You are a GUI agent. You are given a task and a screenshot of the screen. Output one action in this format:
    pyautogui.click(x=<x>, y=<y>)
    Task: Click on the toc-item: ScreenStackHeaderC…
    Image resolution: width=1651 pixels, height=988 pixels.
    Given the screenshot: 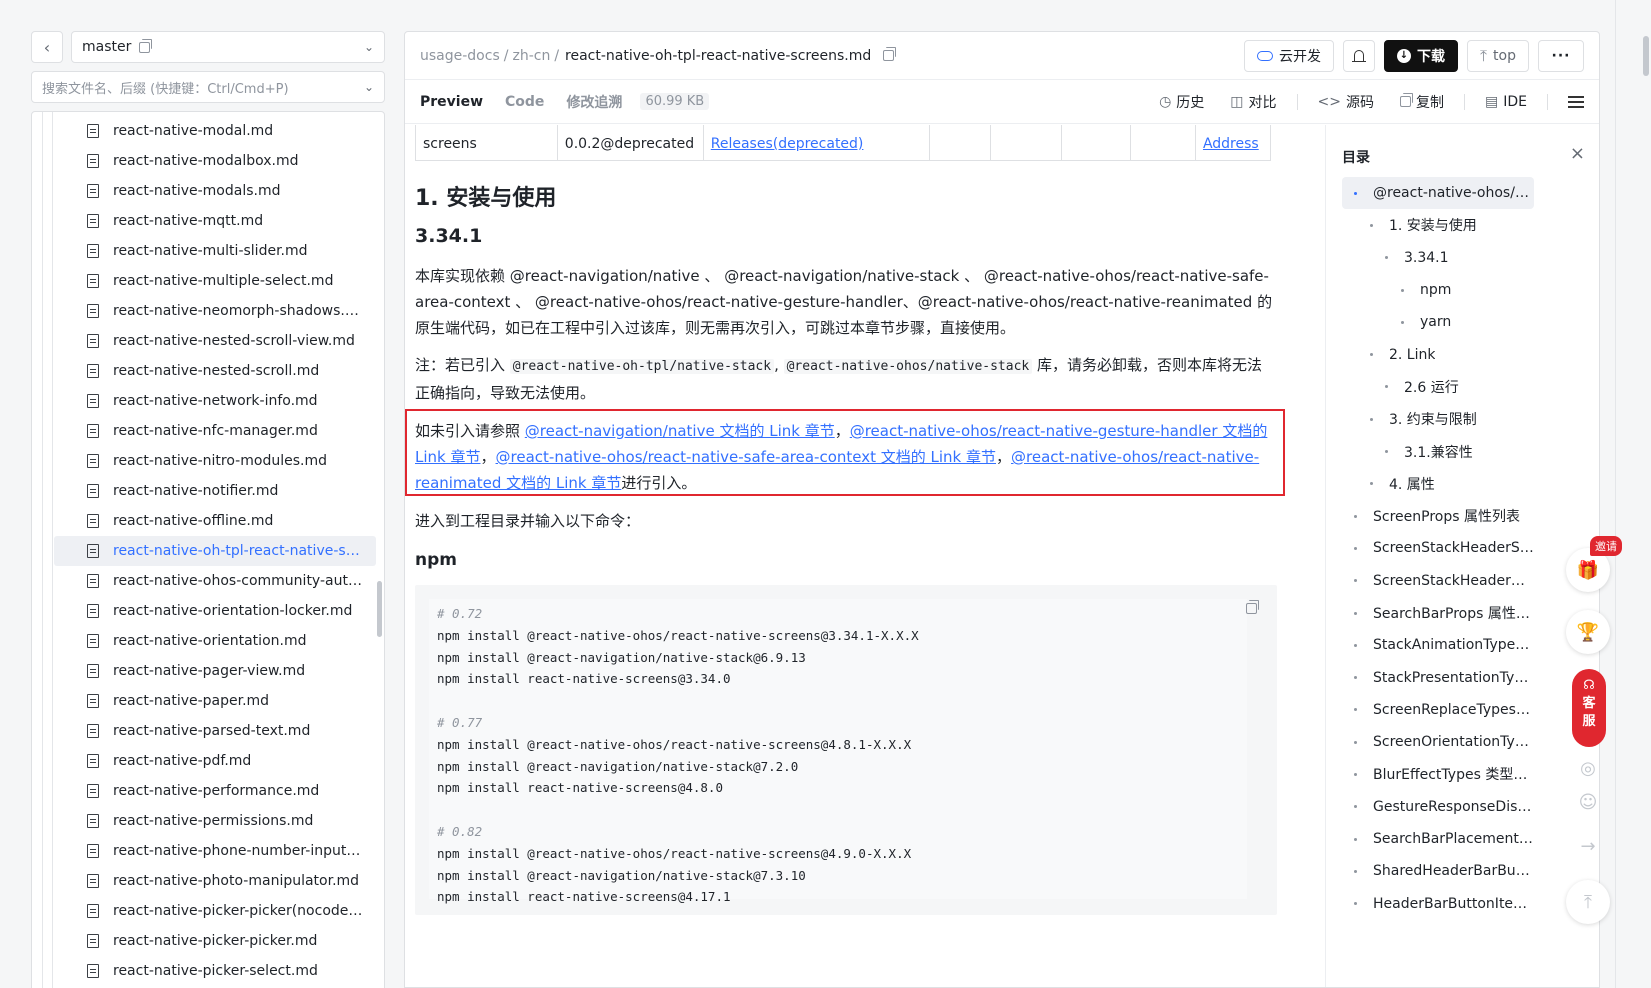 What is the action you would take?
    pyautogui.click(x=1438, y=581)
    